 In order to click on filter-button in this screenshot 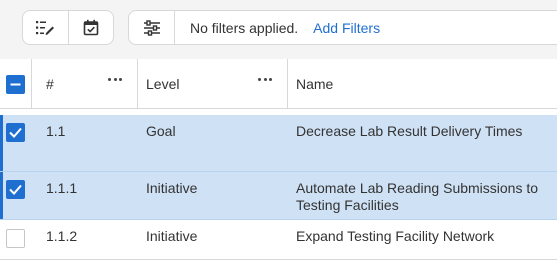, I will do `click(152, 27)`.